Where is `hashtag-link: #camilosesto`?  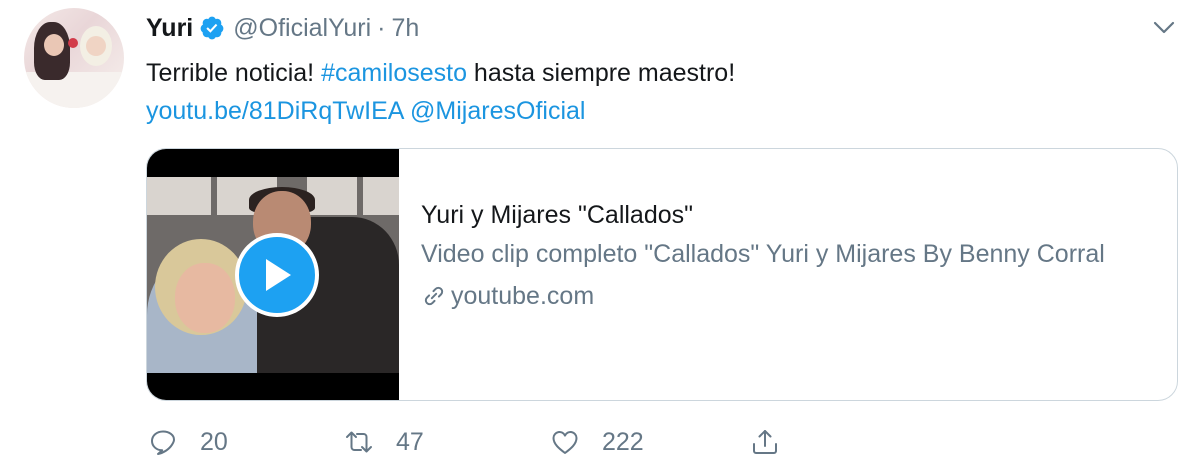 hashtag-link: #camilosesto is located at coordinates (394, 73).